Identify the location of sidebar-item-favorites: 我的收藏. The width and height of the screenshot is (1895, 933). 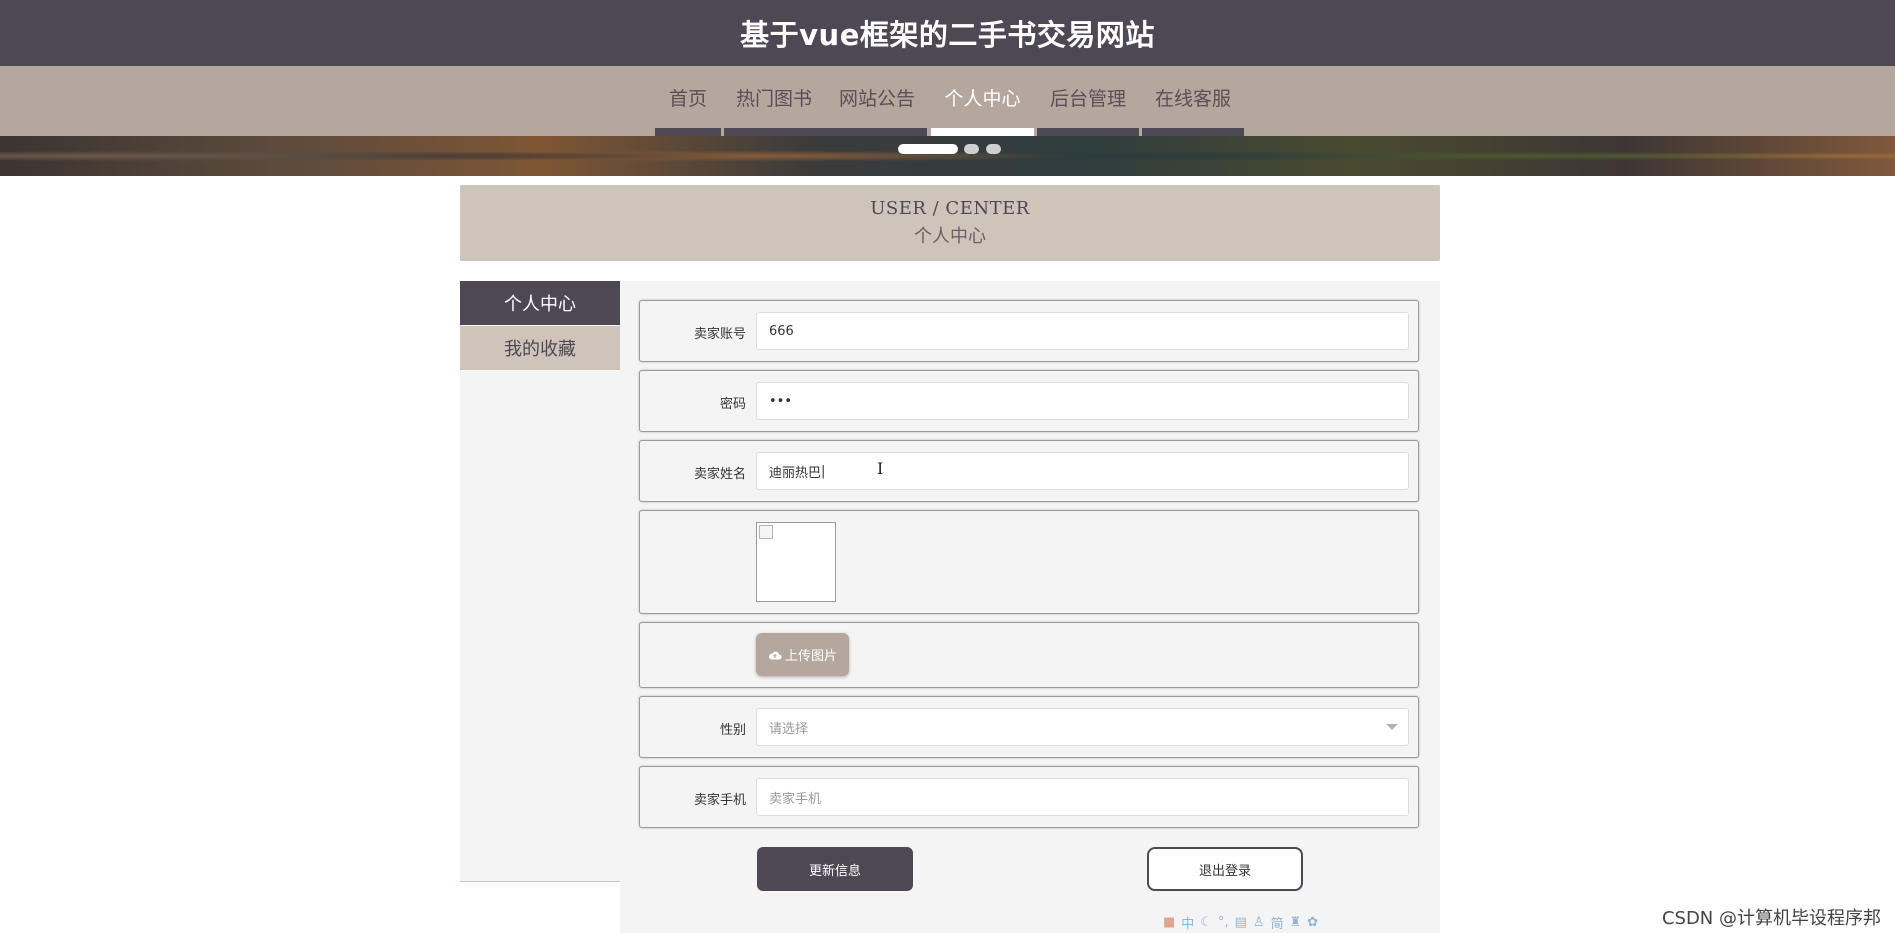
(540, 348).